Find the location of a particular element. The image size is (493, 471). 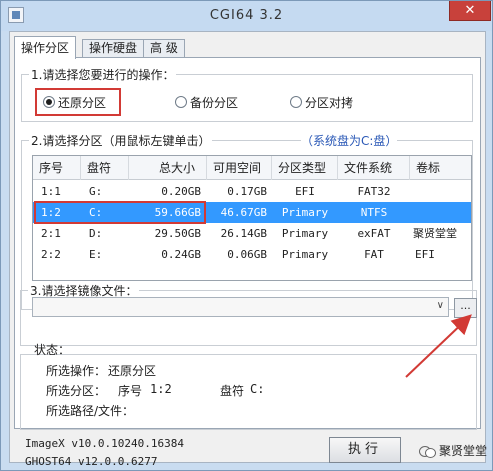

cell-type: EFI is located at coordinates (305, 191).